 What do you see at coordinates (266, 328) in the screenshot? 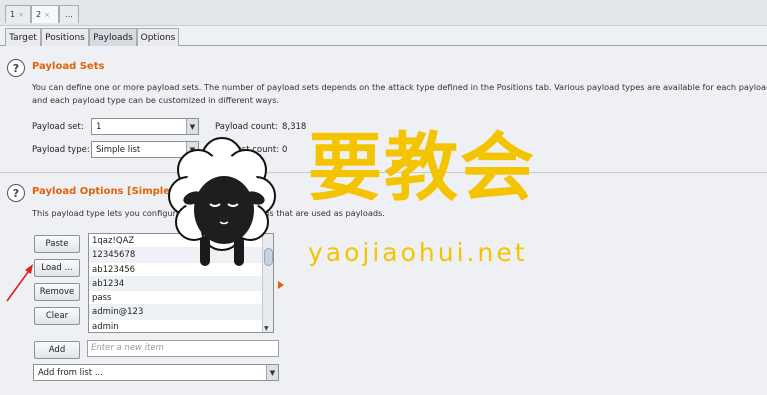
I see `scroll-down-icon: ▼` at bounding box center [266, 328].